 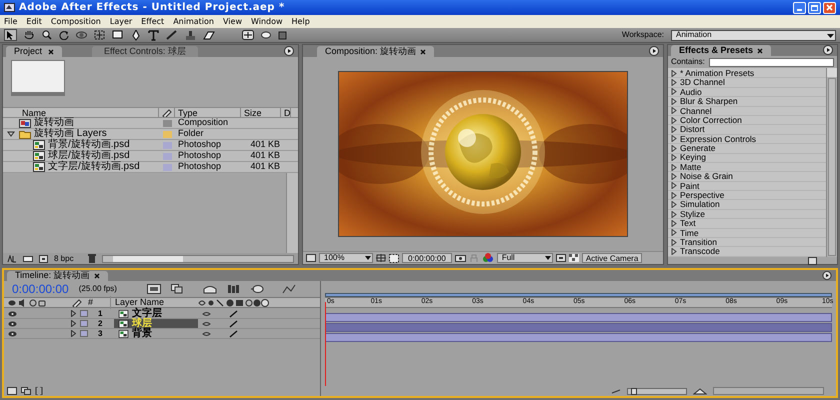 I want to click on effects-tab: Effects & Presets, so click(x=721, y=50).